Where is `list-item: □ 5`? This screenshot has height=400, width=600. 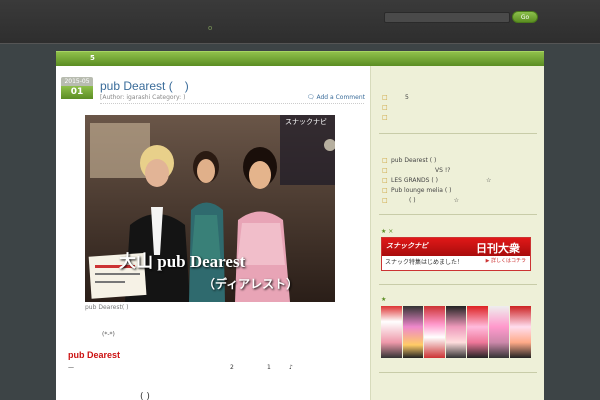 list-item: □ 5 is located at coordinates (395, 98).